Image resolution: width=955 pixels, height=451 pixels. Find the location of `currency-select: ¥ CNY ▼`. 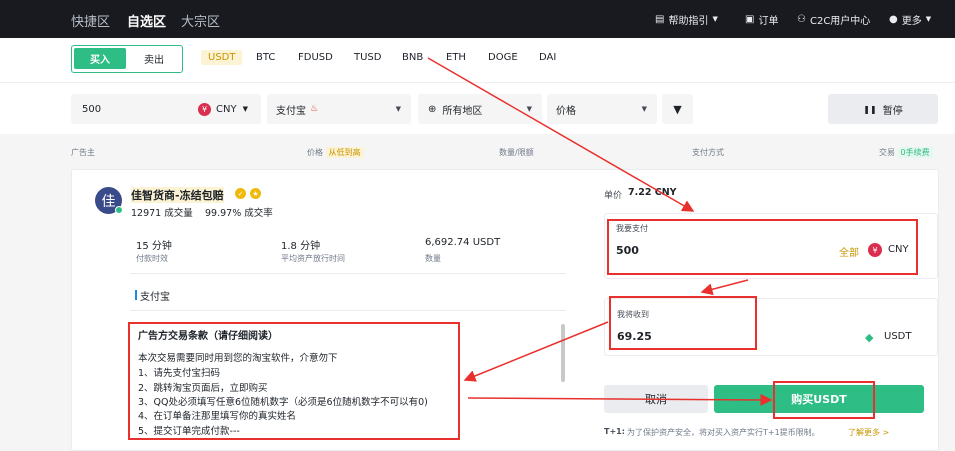

currency-select: ¥ CNY ▼ is located at coordinates (223, 109).